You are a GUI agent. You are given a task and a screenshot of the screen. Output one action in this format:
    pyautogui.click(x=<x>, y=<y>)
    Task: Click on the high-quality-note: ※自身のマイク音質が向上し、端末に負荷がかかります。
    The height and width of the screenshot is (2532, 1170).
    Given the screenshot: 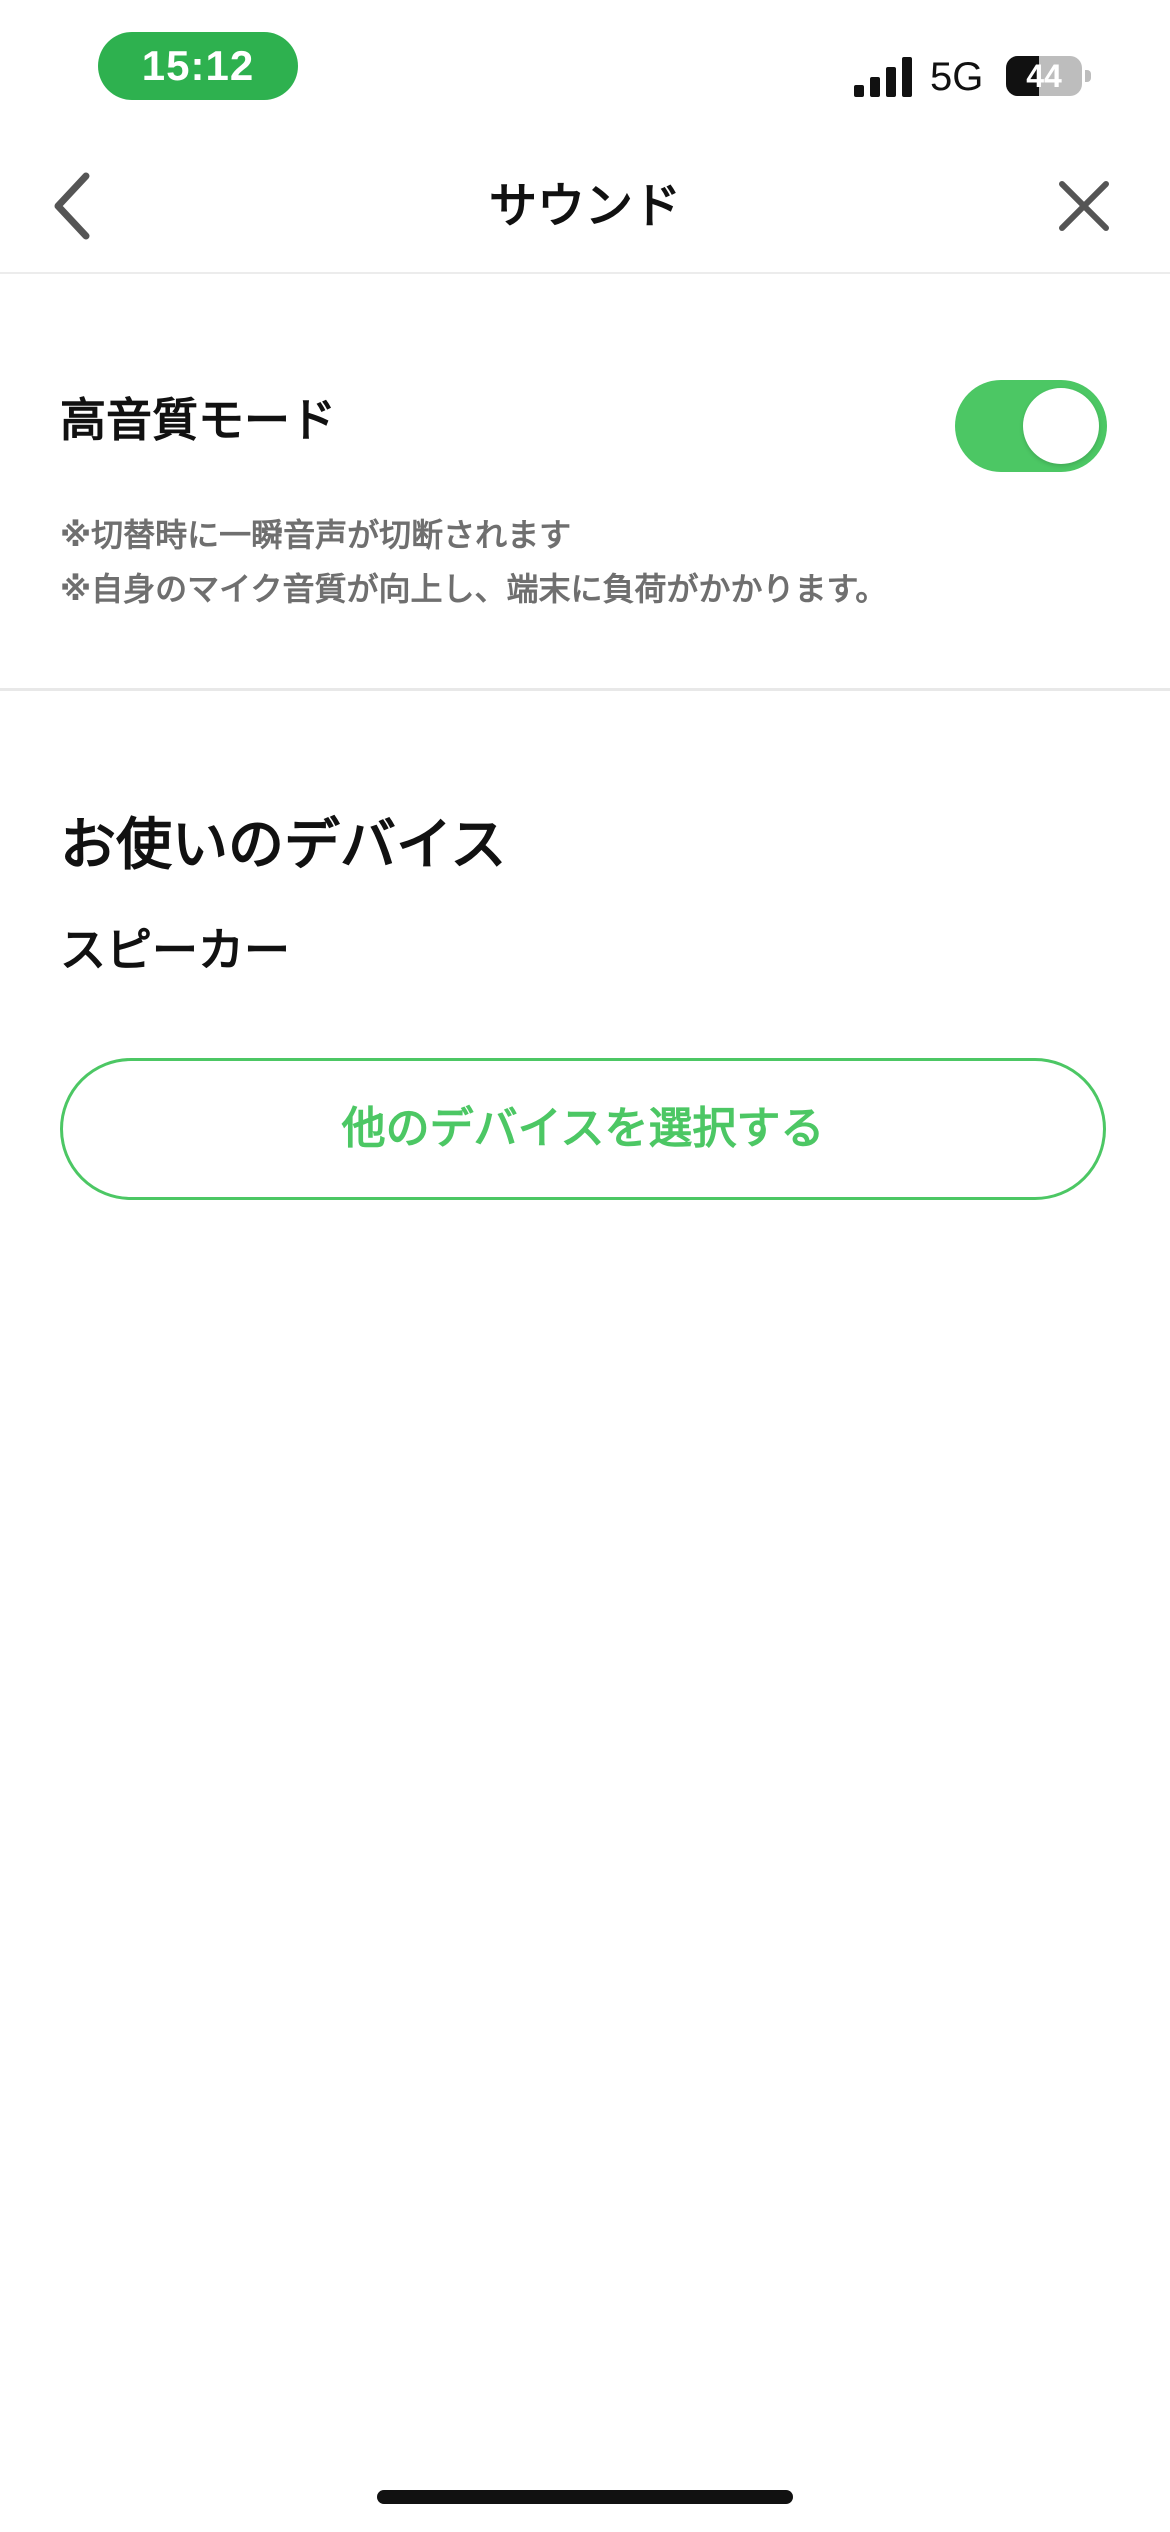 What is the action you would take?
    pyautogui.click(x=474, y=589)
    